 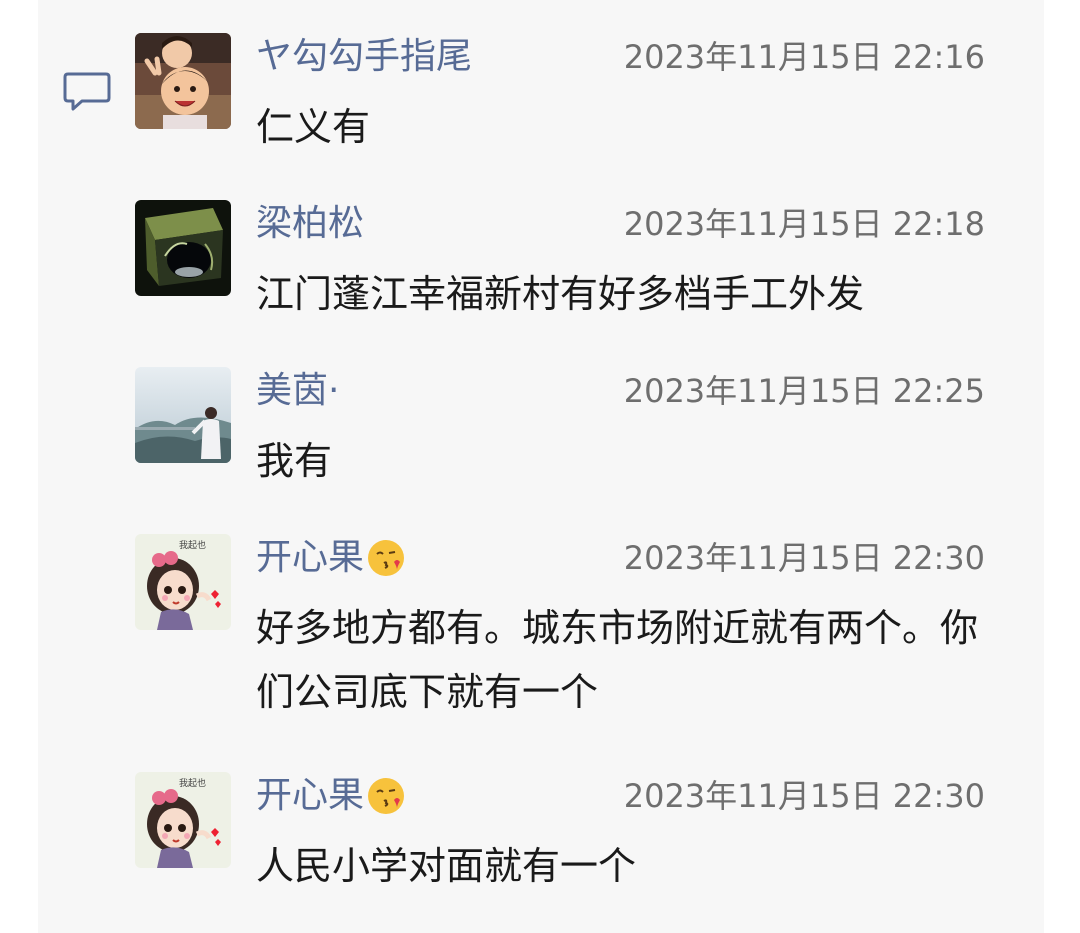 I want to click on comment-text: 人民小学对面就有一个, so click(x=446, y=866).